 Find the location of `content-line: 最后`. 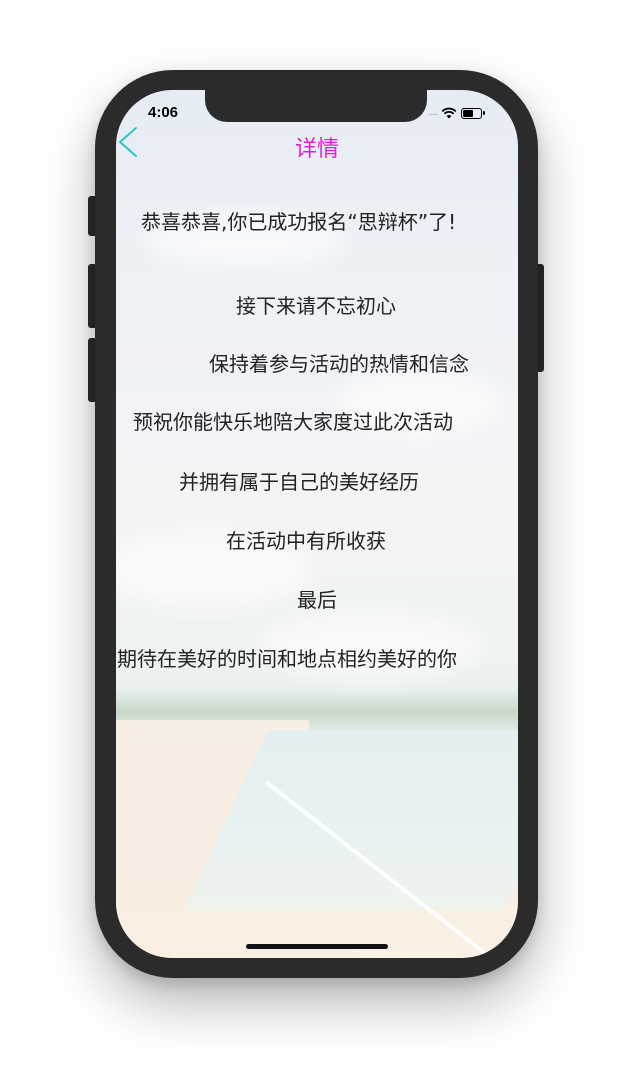

content-line: 最后 is located at coordinates (317, 600).